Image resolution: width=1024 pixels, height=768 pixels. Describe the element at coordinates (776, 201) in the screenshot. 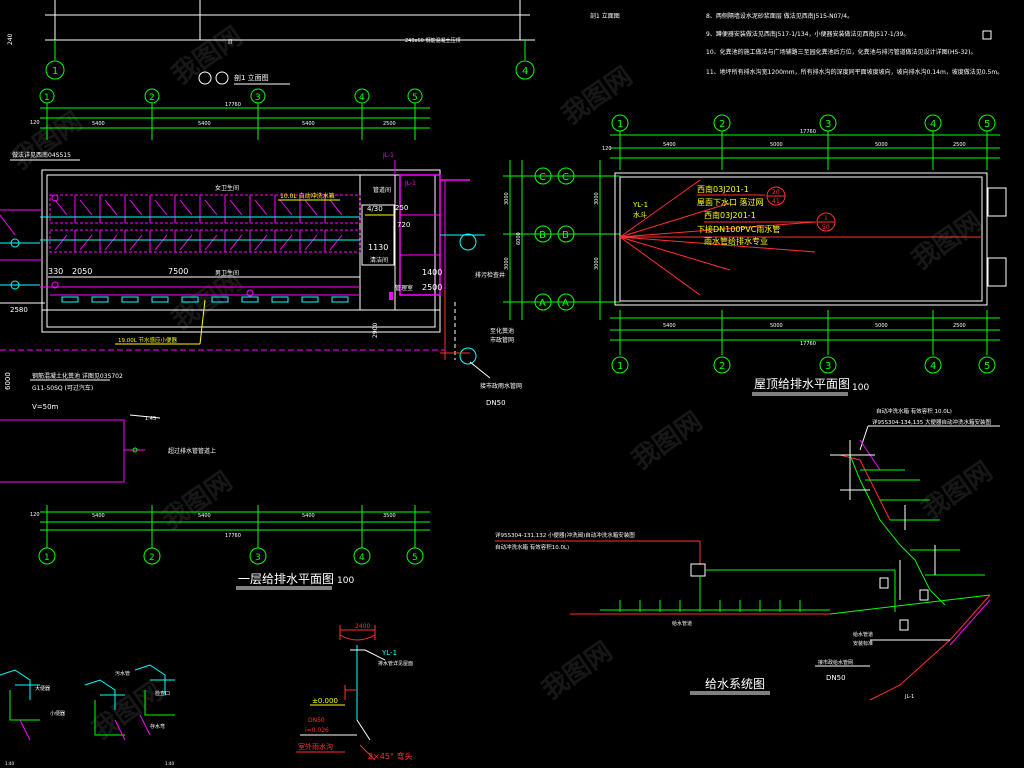

I see `svg-text: 41` at that location.